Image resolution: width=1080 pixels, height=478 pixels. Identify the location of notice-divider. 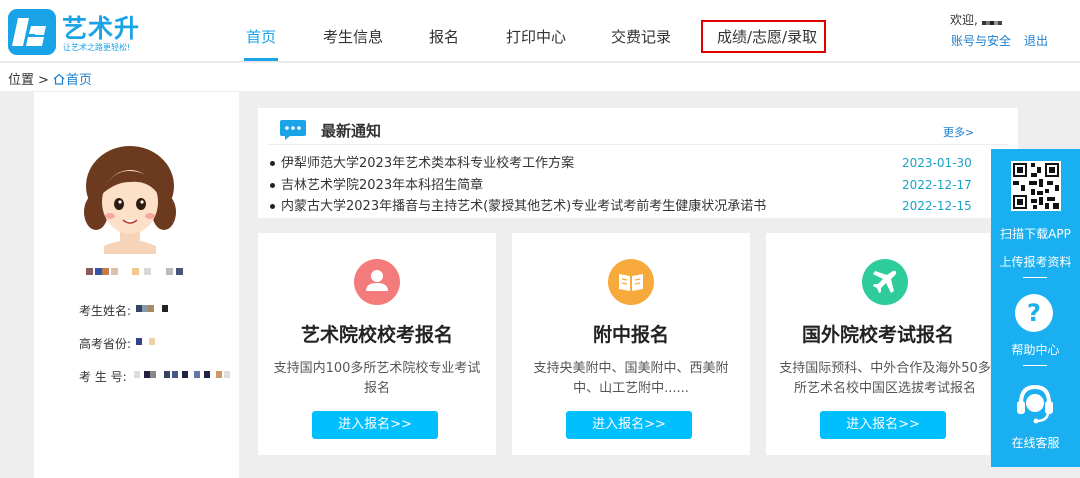
(638, 144).